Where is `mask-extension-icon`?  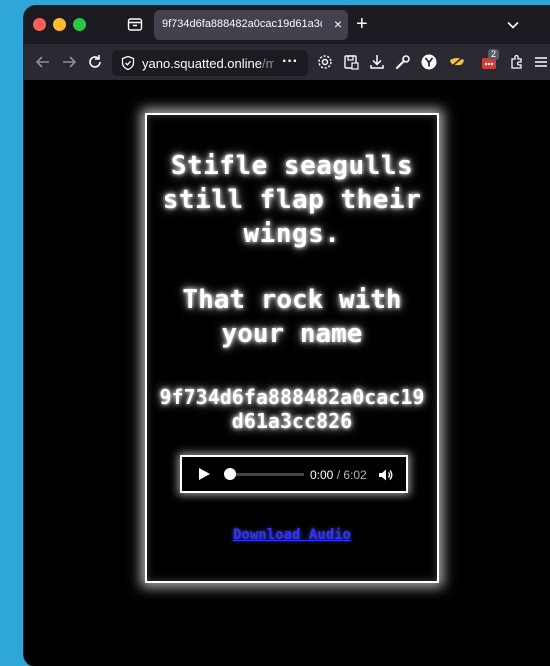
mask-extension-icon is located at coordinates (457, 62).